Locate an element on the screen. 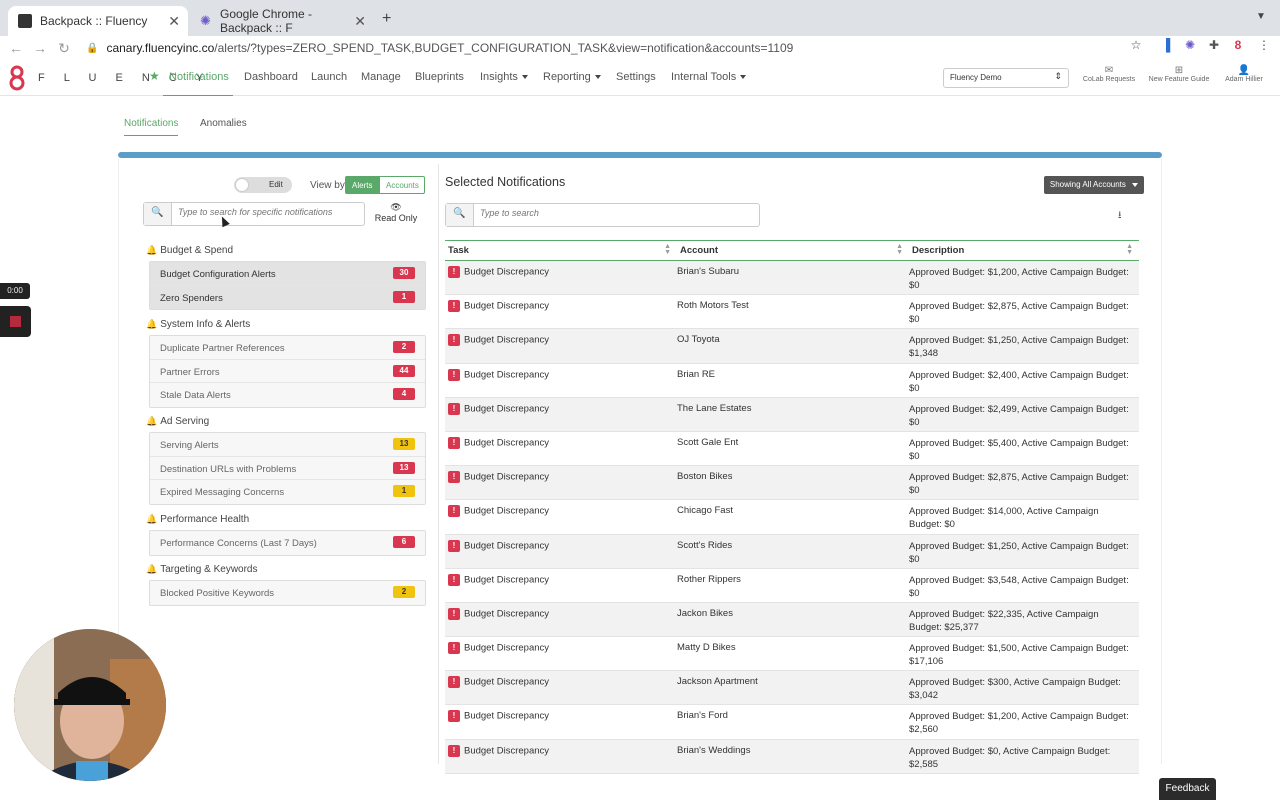  column-header-description: Description ▲ ▼ is located at coordinates (1024, 250).